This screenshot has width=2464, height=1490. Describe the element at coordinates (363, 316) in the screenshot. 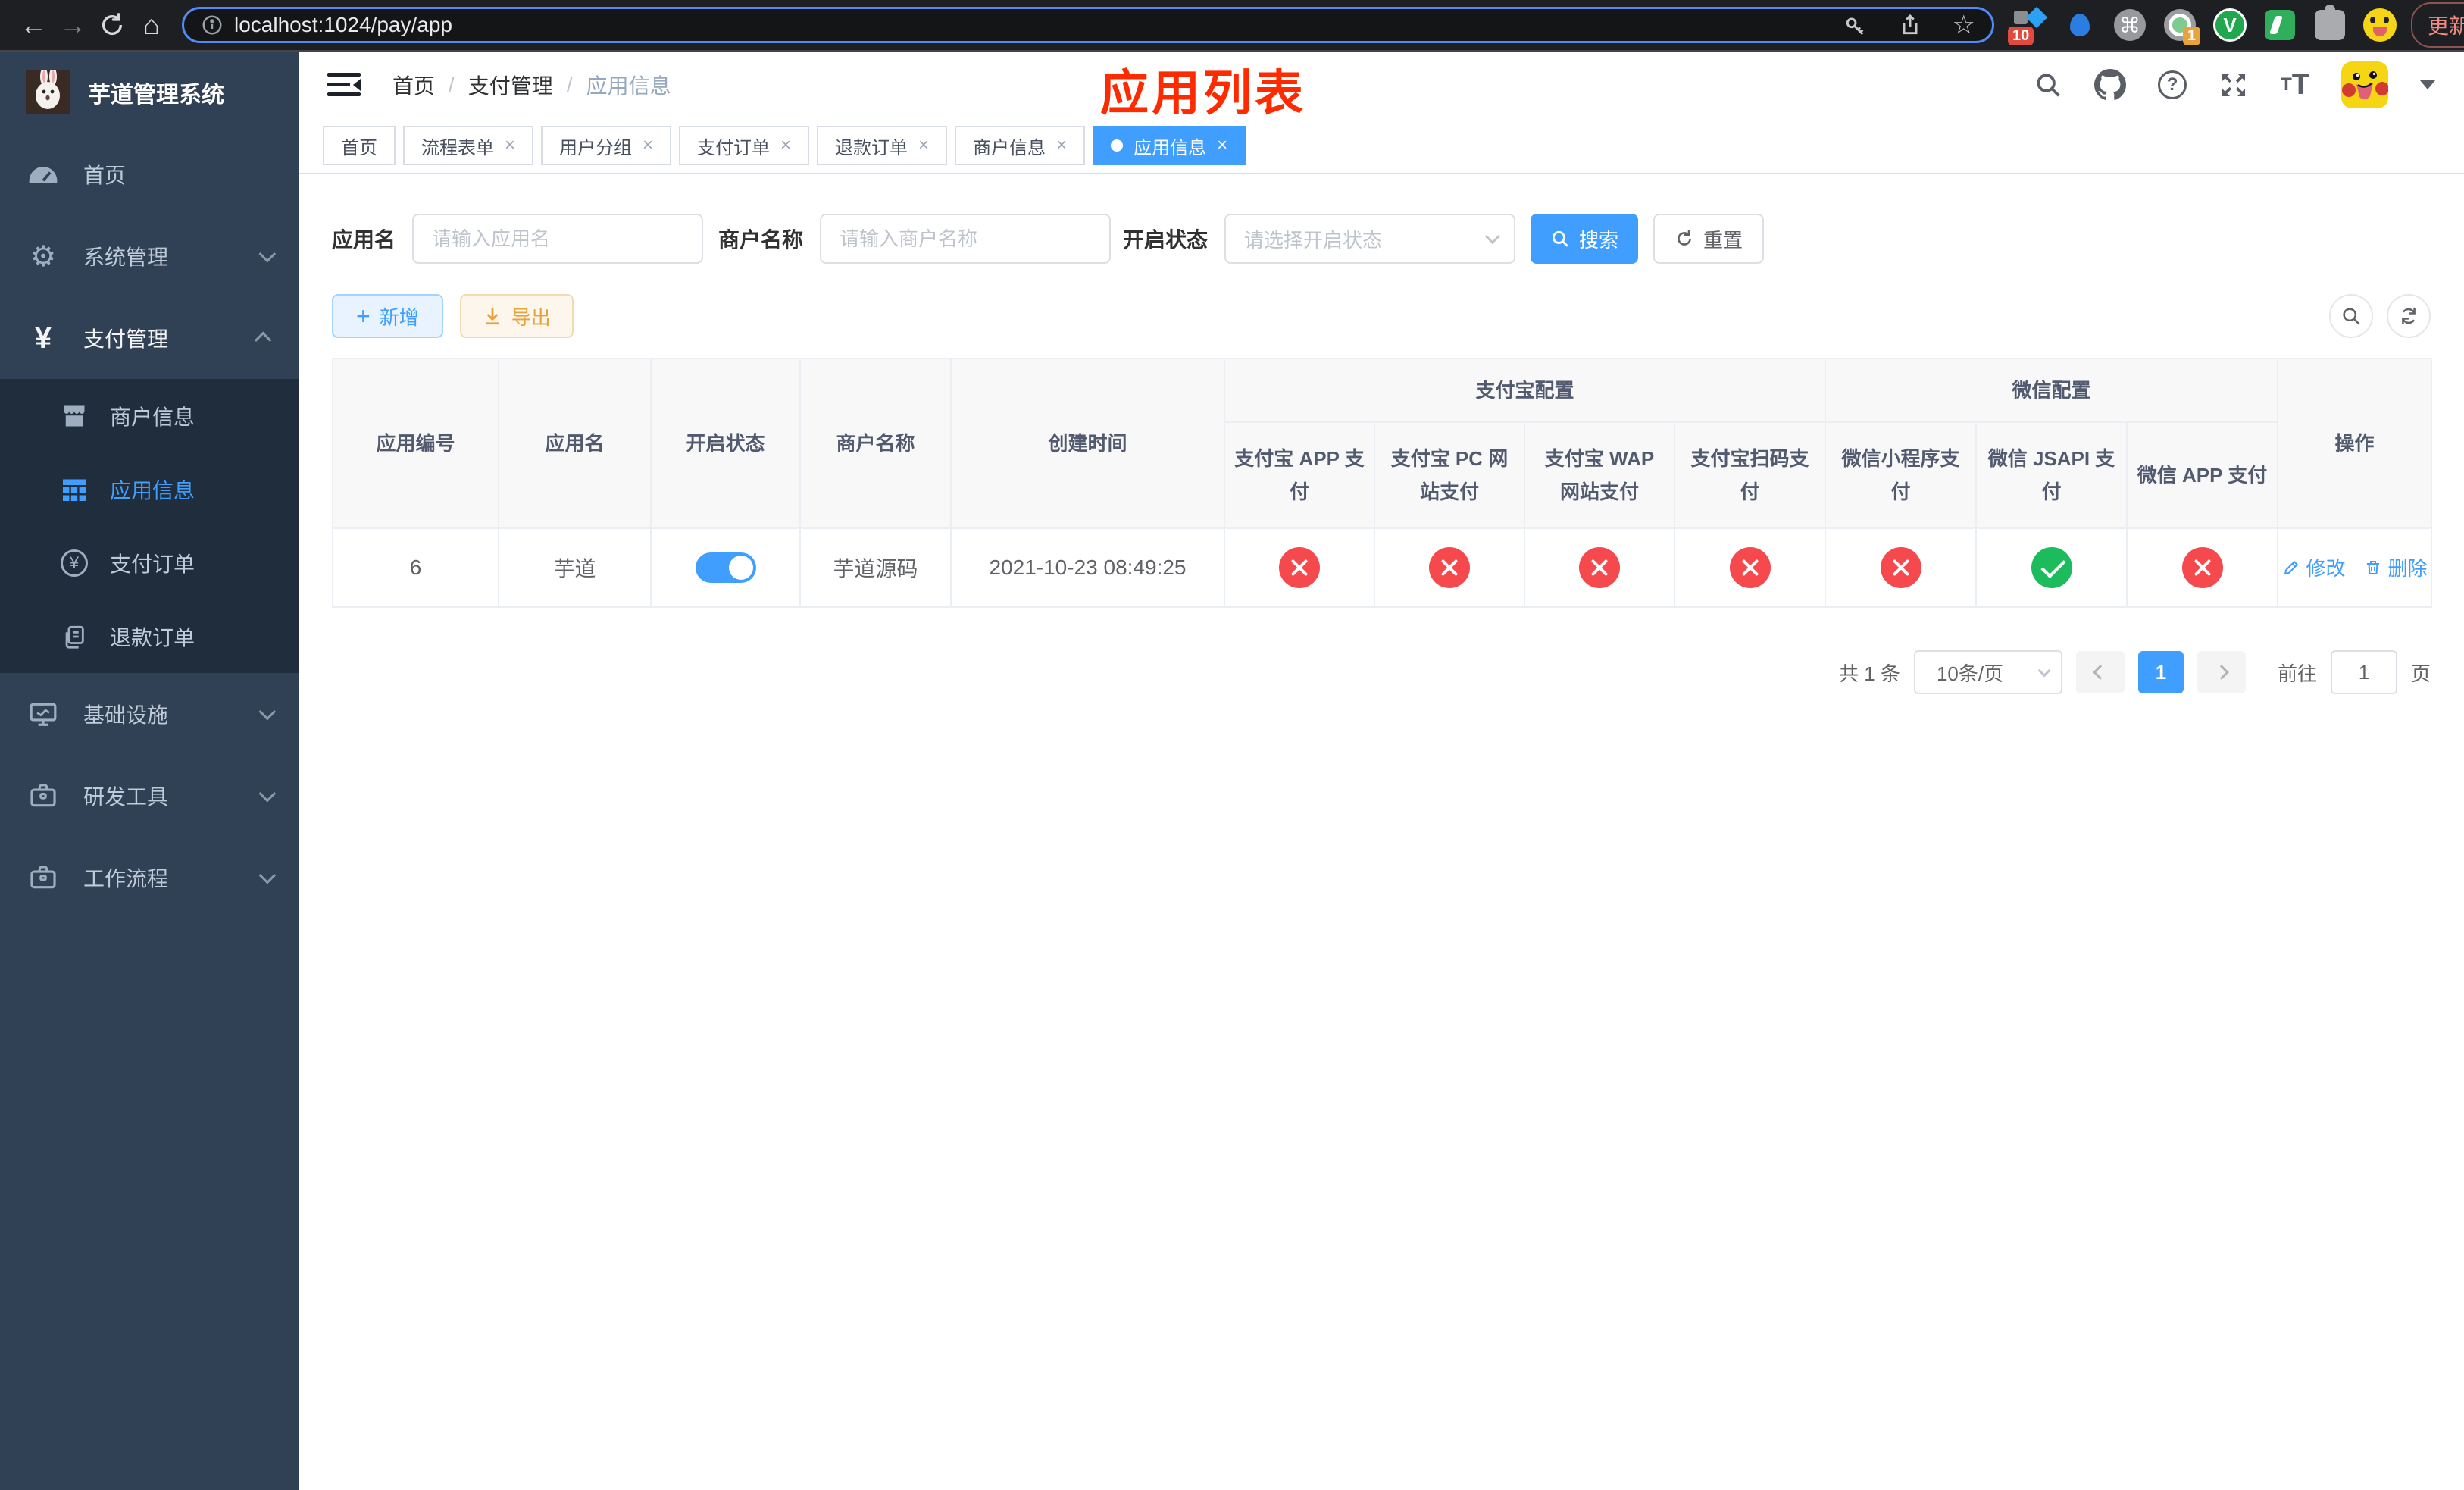

I see `plus-icon: +` at that location.